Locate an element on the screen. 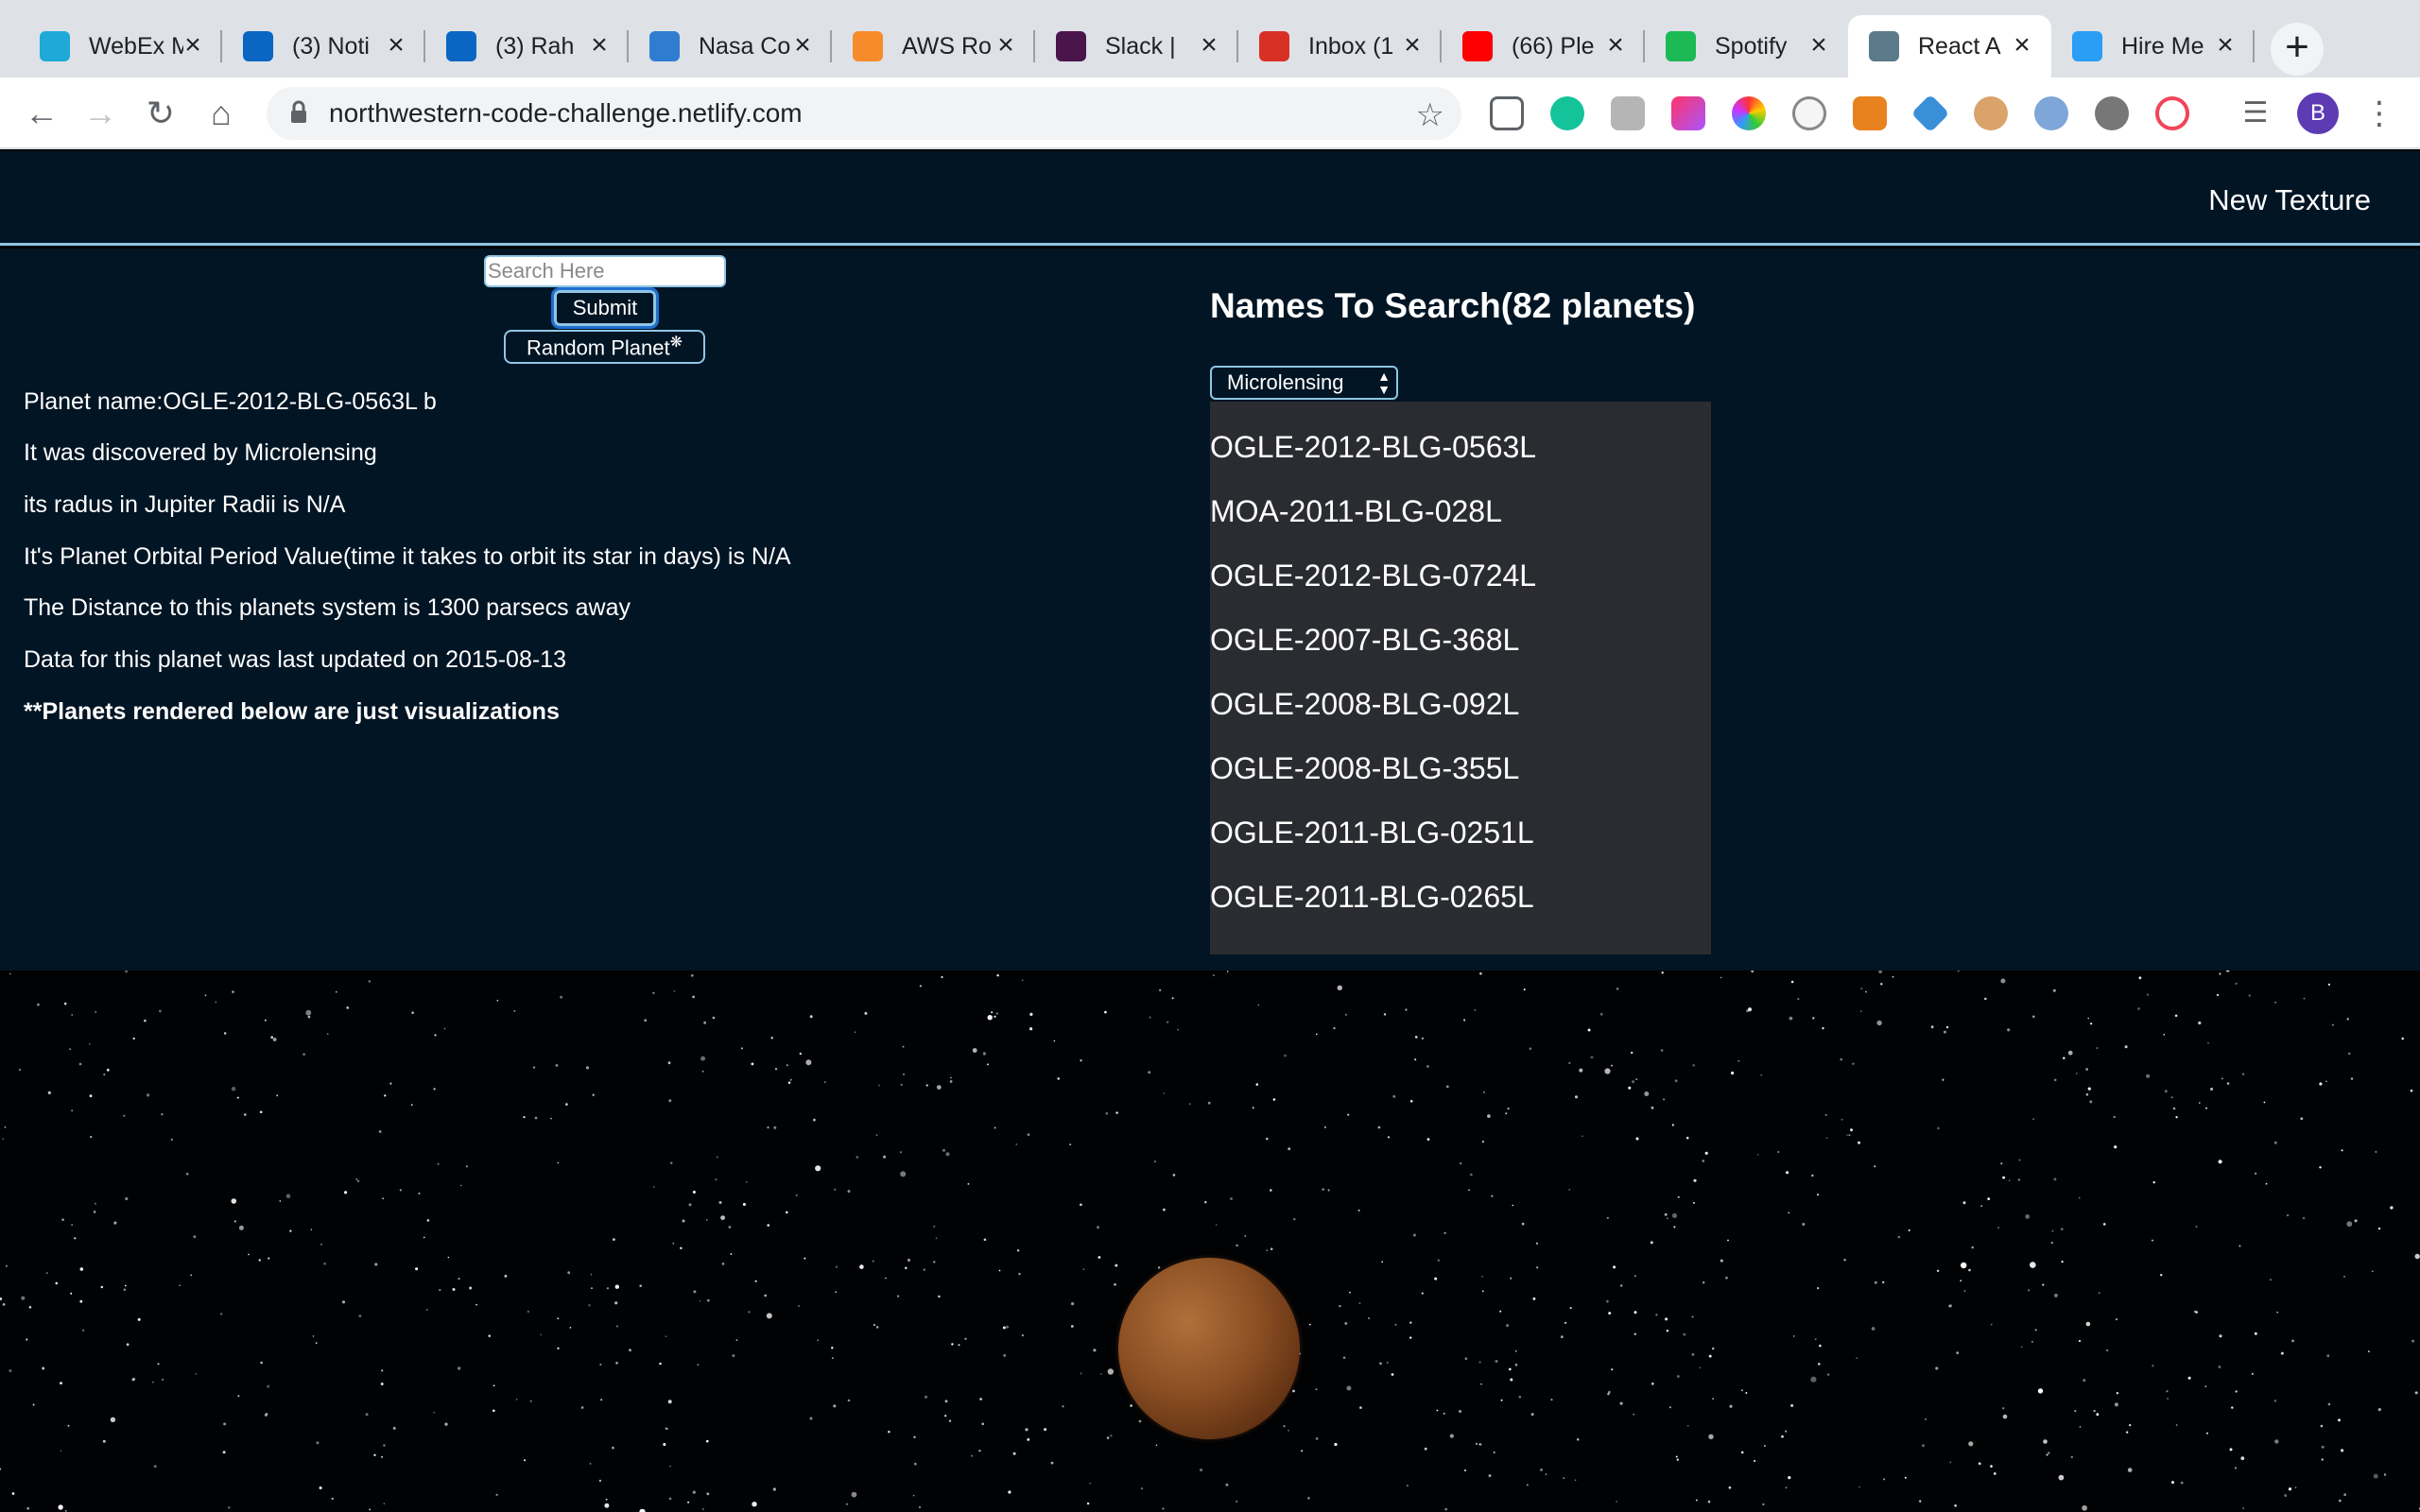 The height and width of the screenshot is (1512, 2420). spotify-icon is located at coordinates (1681, 46).